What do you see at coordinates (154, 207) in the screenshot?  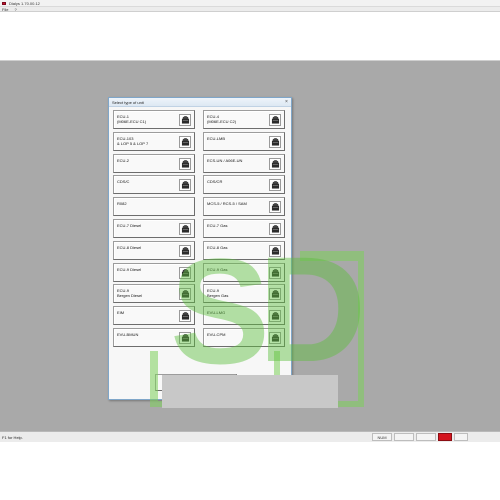 I see `unit-button: R082` at bounding box center [154, 207].